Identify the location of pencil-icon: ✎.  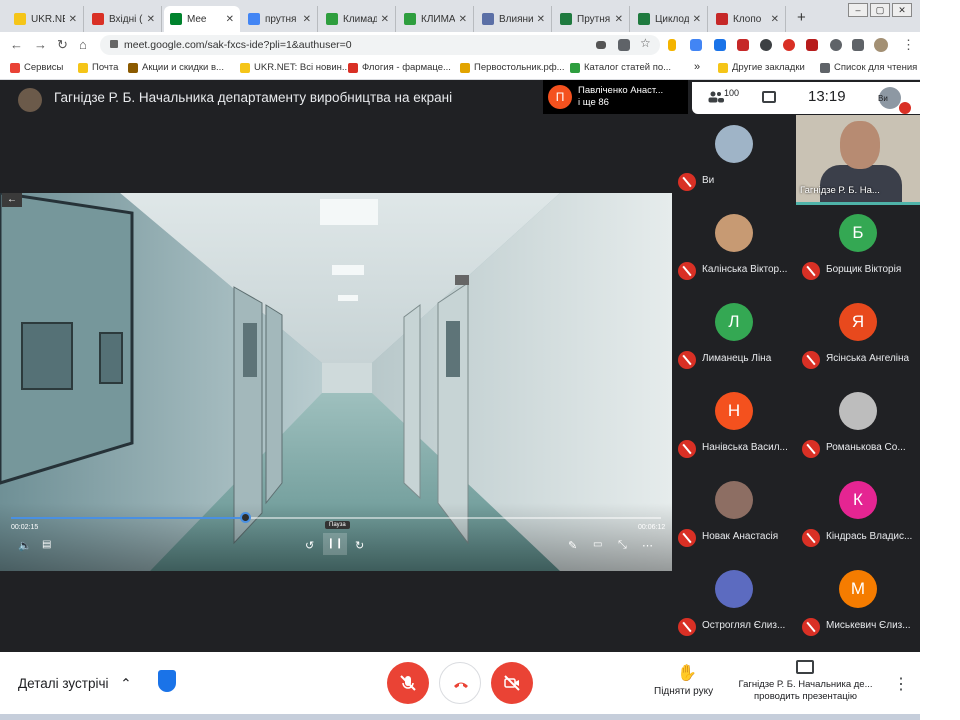
(572, 545).